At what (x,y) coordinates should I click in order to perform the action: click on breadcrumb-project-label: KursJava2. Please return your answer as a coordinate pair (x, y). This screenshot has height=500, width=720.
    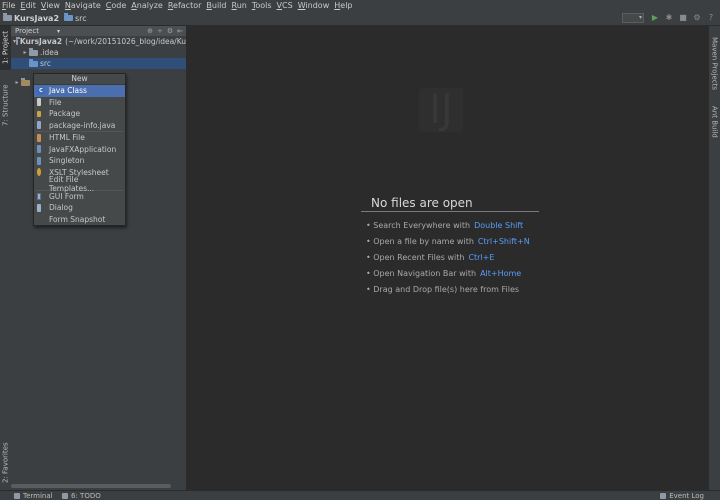
    Looking at the image, I should click on (37, 18).